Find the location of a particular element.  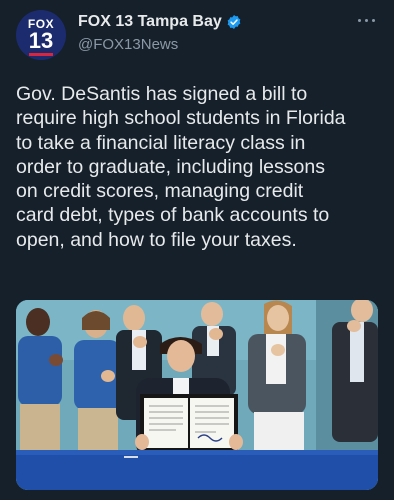

avatar-logo-bar is located at coordinates (41, 54).